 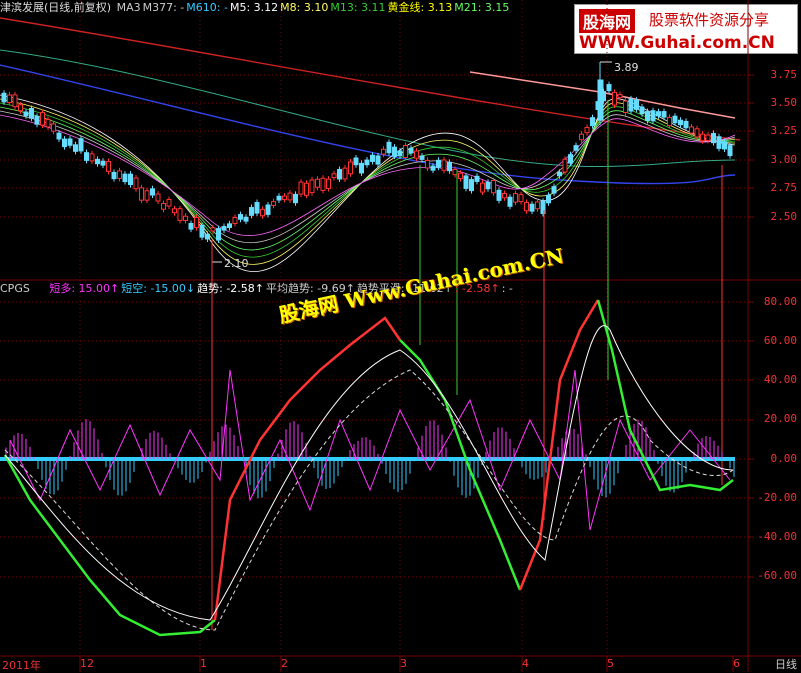 What do you see at coordinates (780, 301) in the screenshot?
I see `indicator-tick-label: 80.00` at bounding box center [780, 301].